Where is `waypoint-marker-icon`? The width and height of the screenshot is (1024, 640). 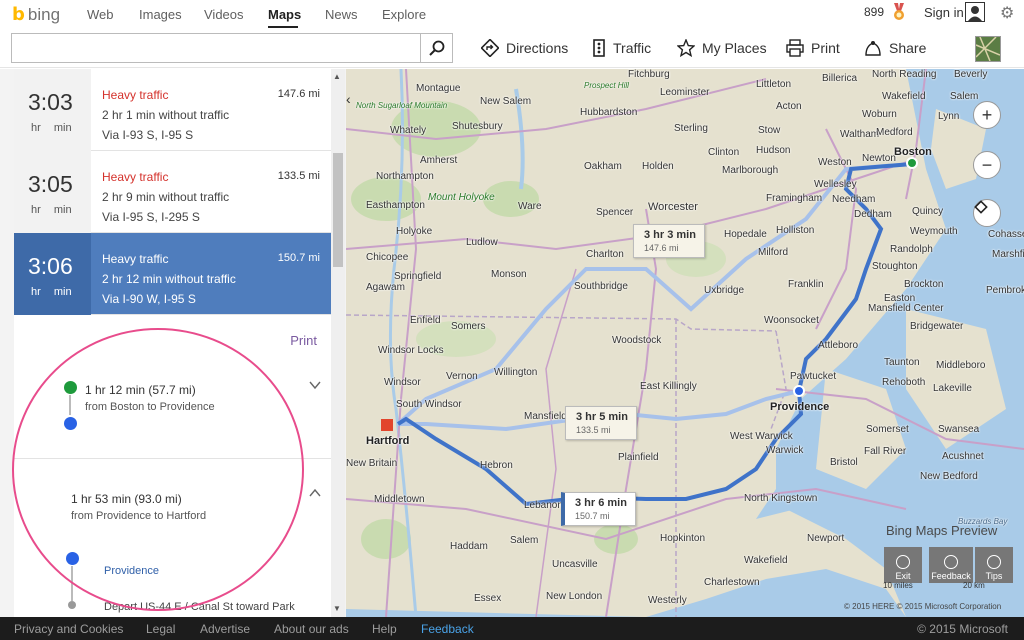
waypoint-marker-icon is located at coordinates (72, 558).